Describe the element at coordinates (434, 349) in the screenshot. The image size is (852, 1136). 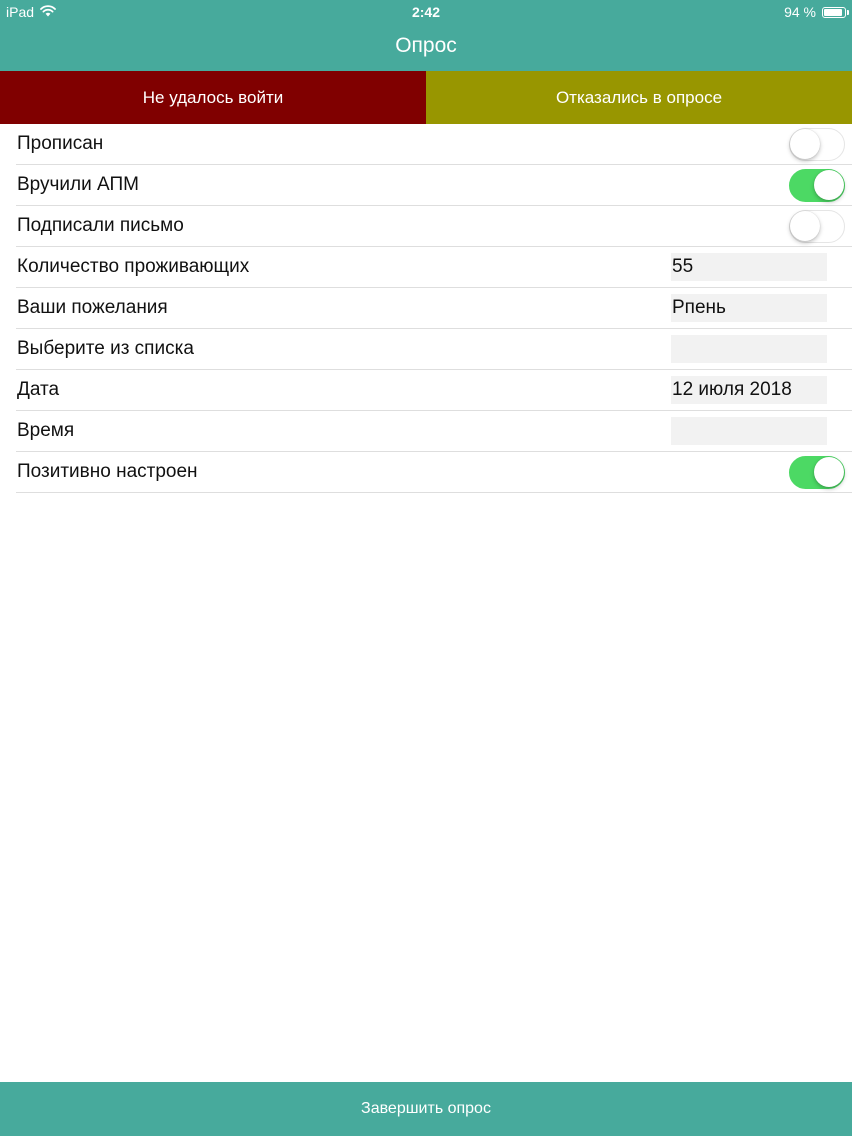
I see `form-row-select-from-list: Выберите из списка` at that location.